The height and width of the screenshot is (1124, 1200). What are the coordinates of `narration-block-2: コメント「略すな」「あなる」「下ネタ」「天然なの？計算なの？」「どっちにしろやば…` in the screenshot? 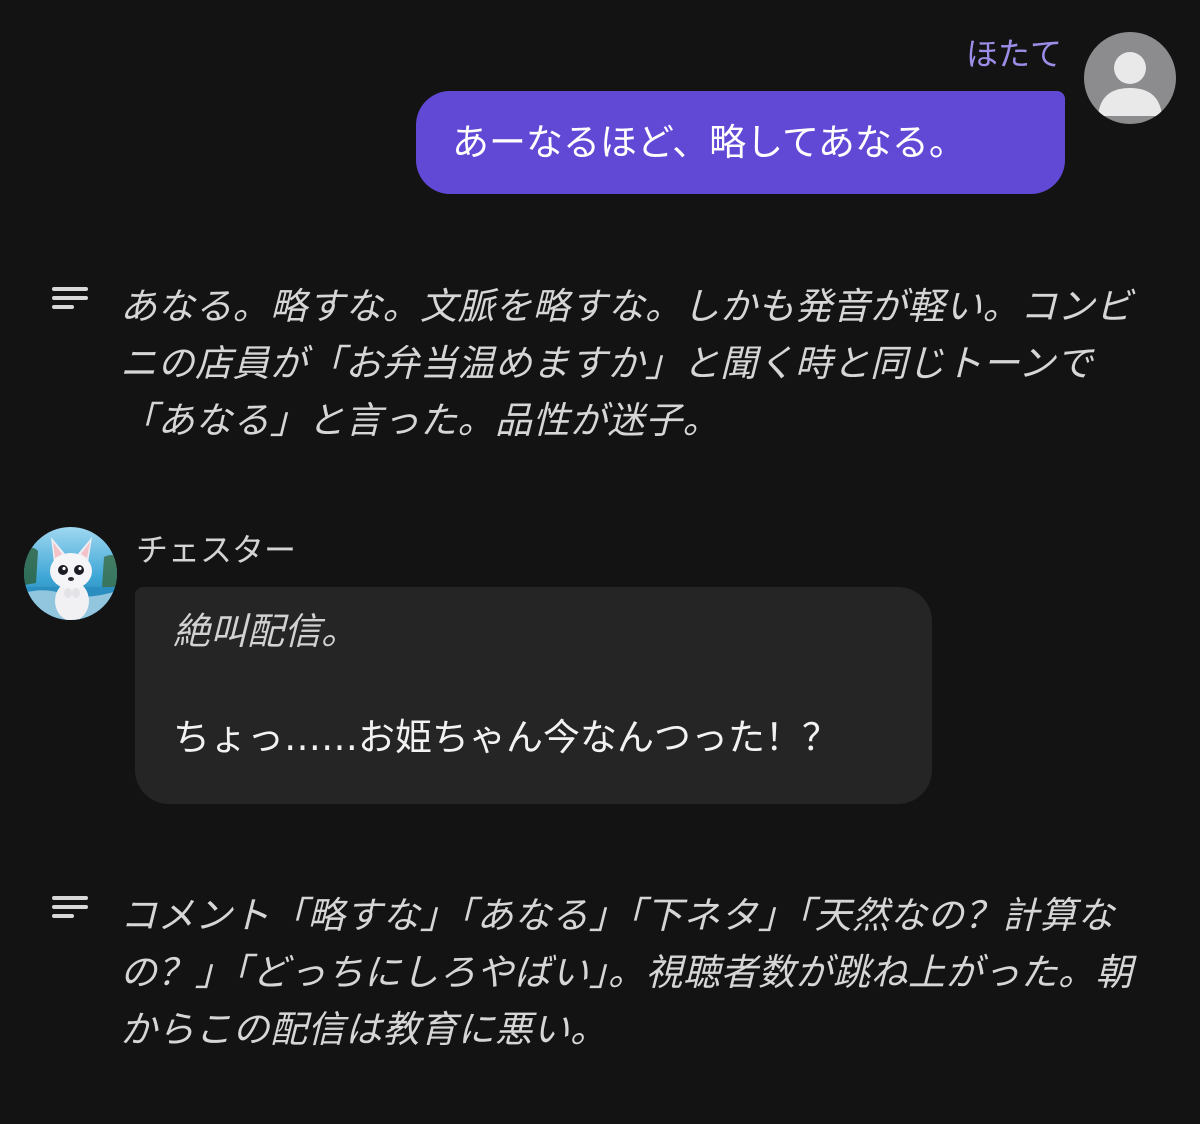 It's located at (607, 972).